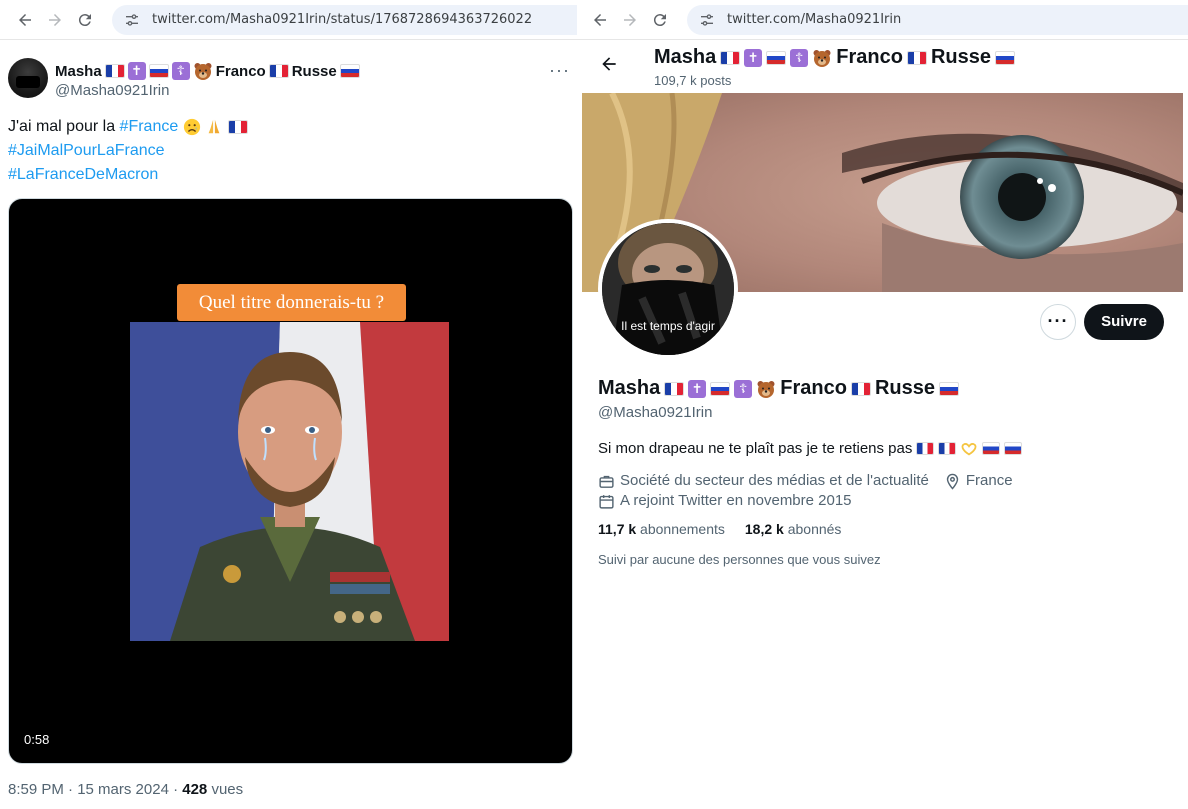 This screenshot has height=809, width=1188. I want to click on sad-face-icon, so click(191, 126).